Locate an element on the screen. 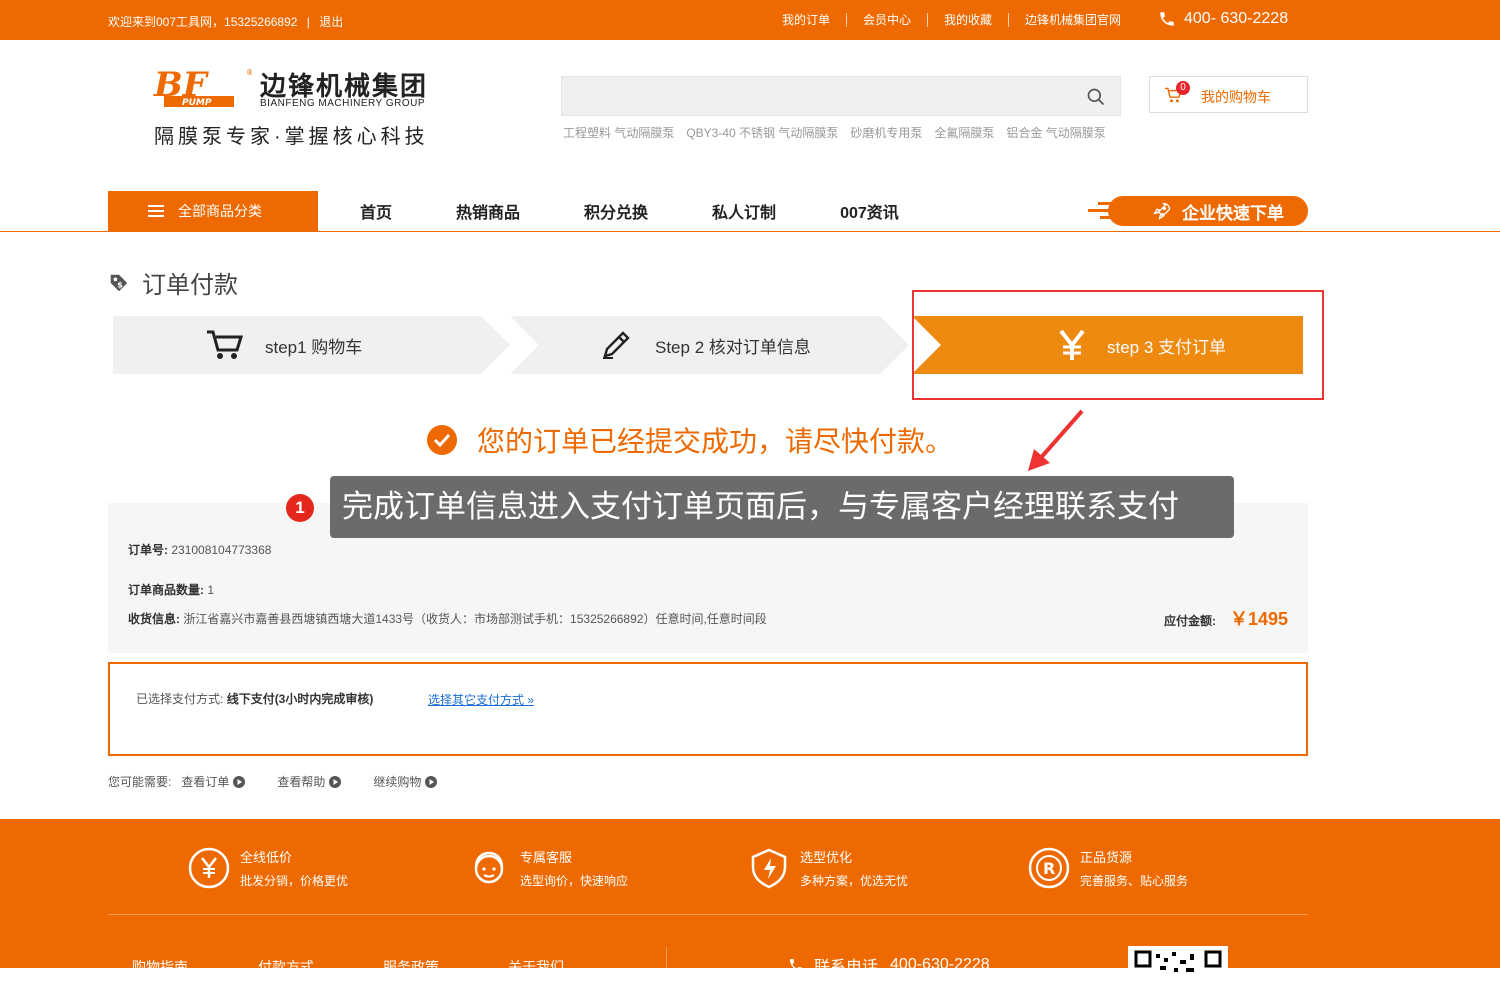 This screenshot has height=981, width=1500. continue-shopping-link: 继续购物 is located at coordinates (405, 781).